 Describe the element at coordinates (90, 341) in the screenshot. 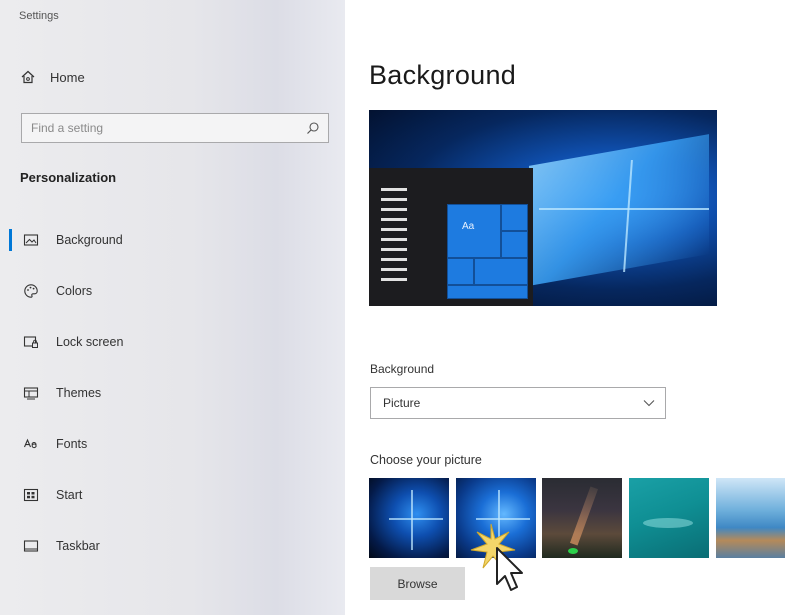

I see `sidebar-item-label: Lock screen` at that location.